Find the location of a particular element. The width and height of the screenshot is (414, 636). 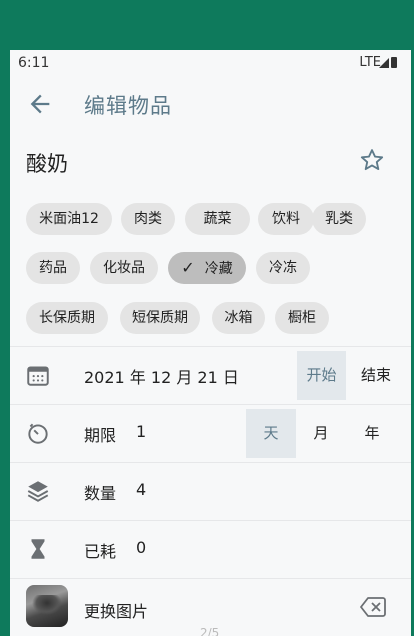

tag-chip-label: 化妆品 is located at coordinates (124, 268).